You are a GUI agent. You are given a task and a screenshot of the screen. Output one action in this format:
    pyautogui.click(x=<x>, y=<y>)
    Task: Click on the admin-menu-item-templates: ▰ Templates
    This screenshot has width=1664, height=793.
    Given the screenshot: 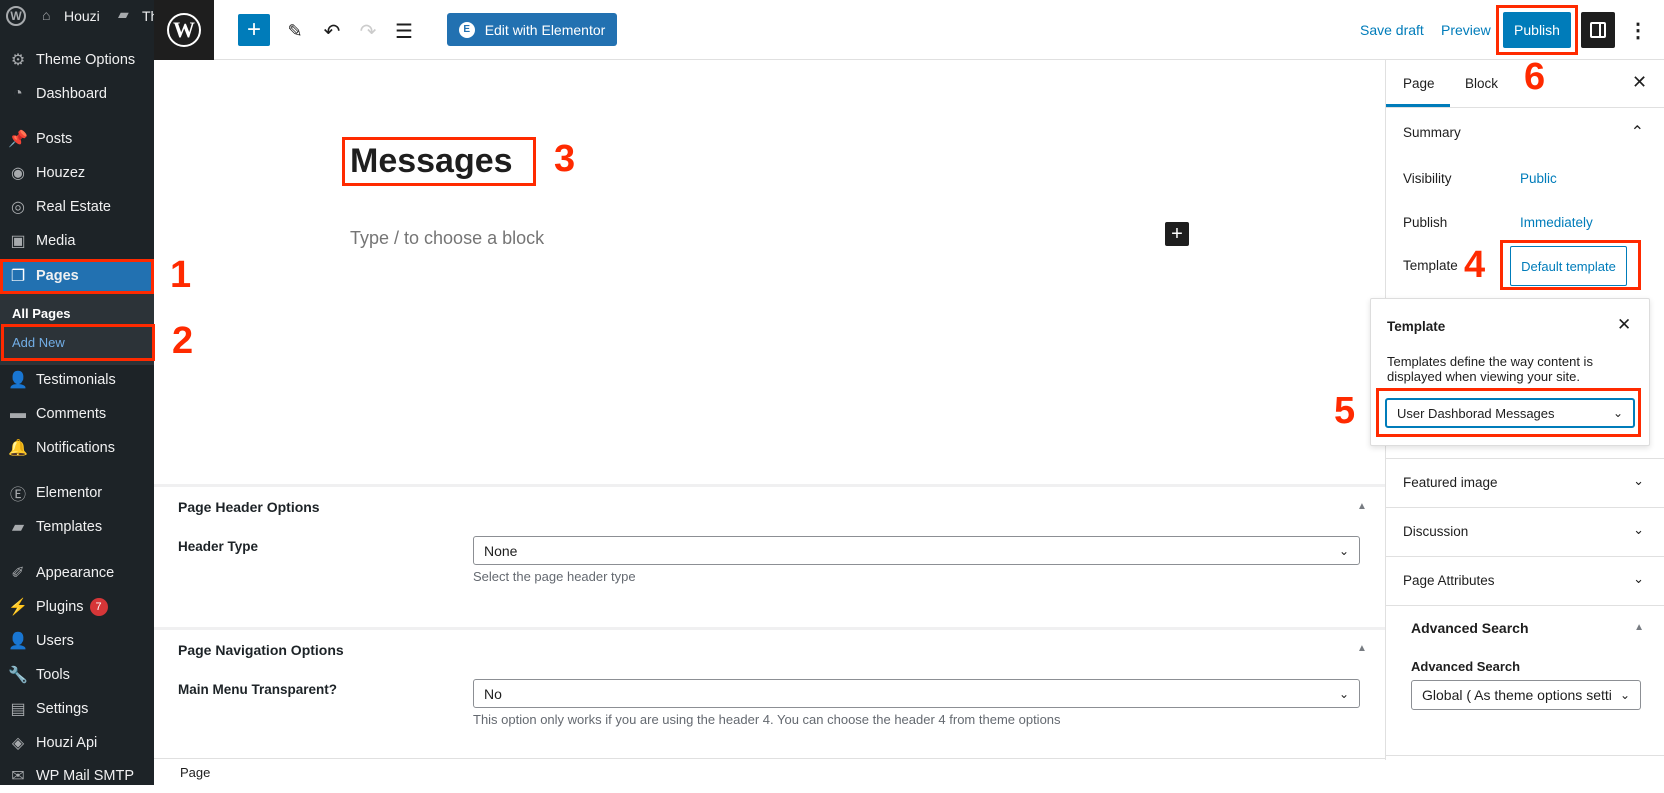 What is the action you would take?
    pyautogui.click(x=77, y=527)
    